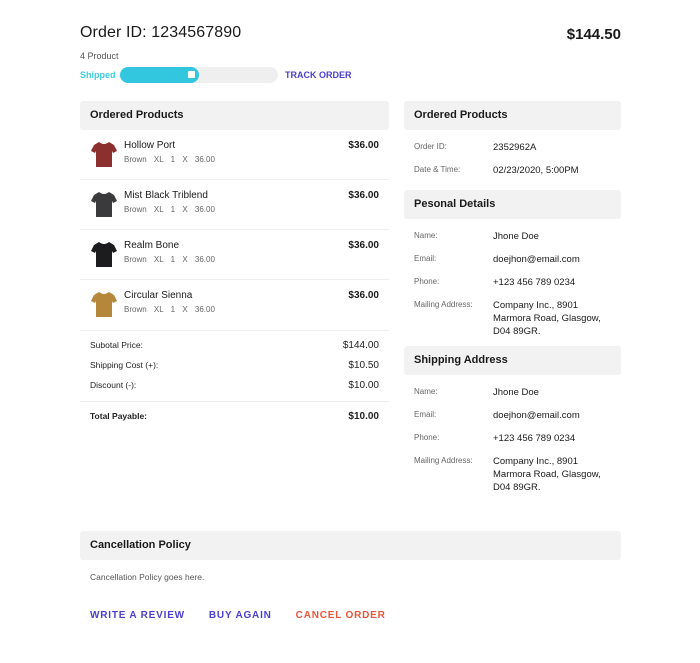  Describe the element at coordinates (363, 365) in the screenshot. I see `shipping-cost-value: $10.50` at that location.